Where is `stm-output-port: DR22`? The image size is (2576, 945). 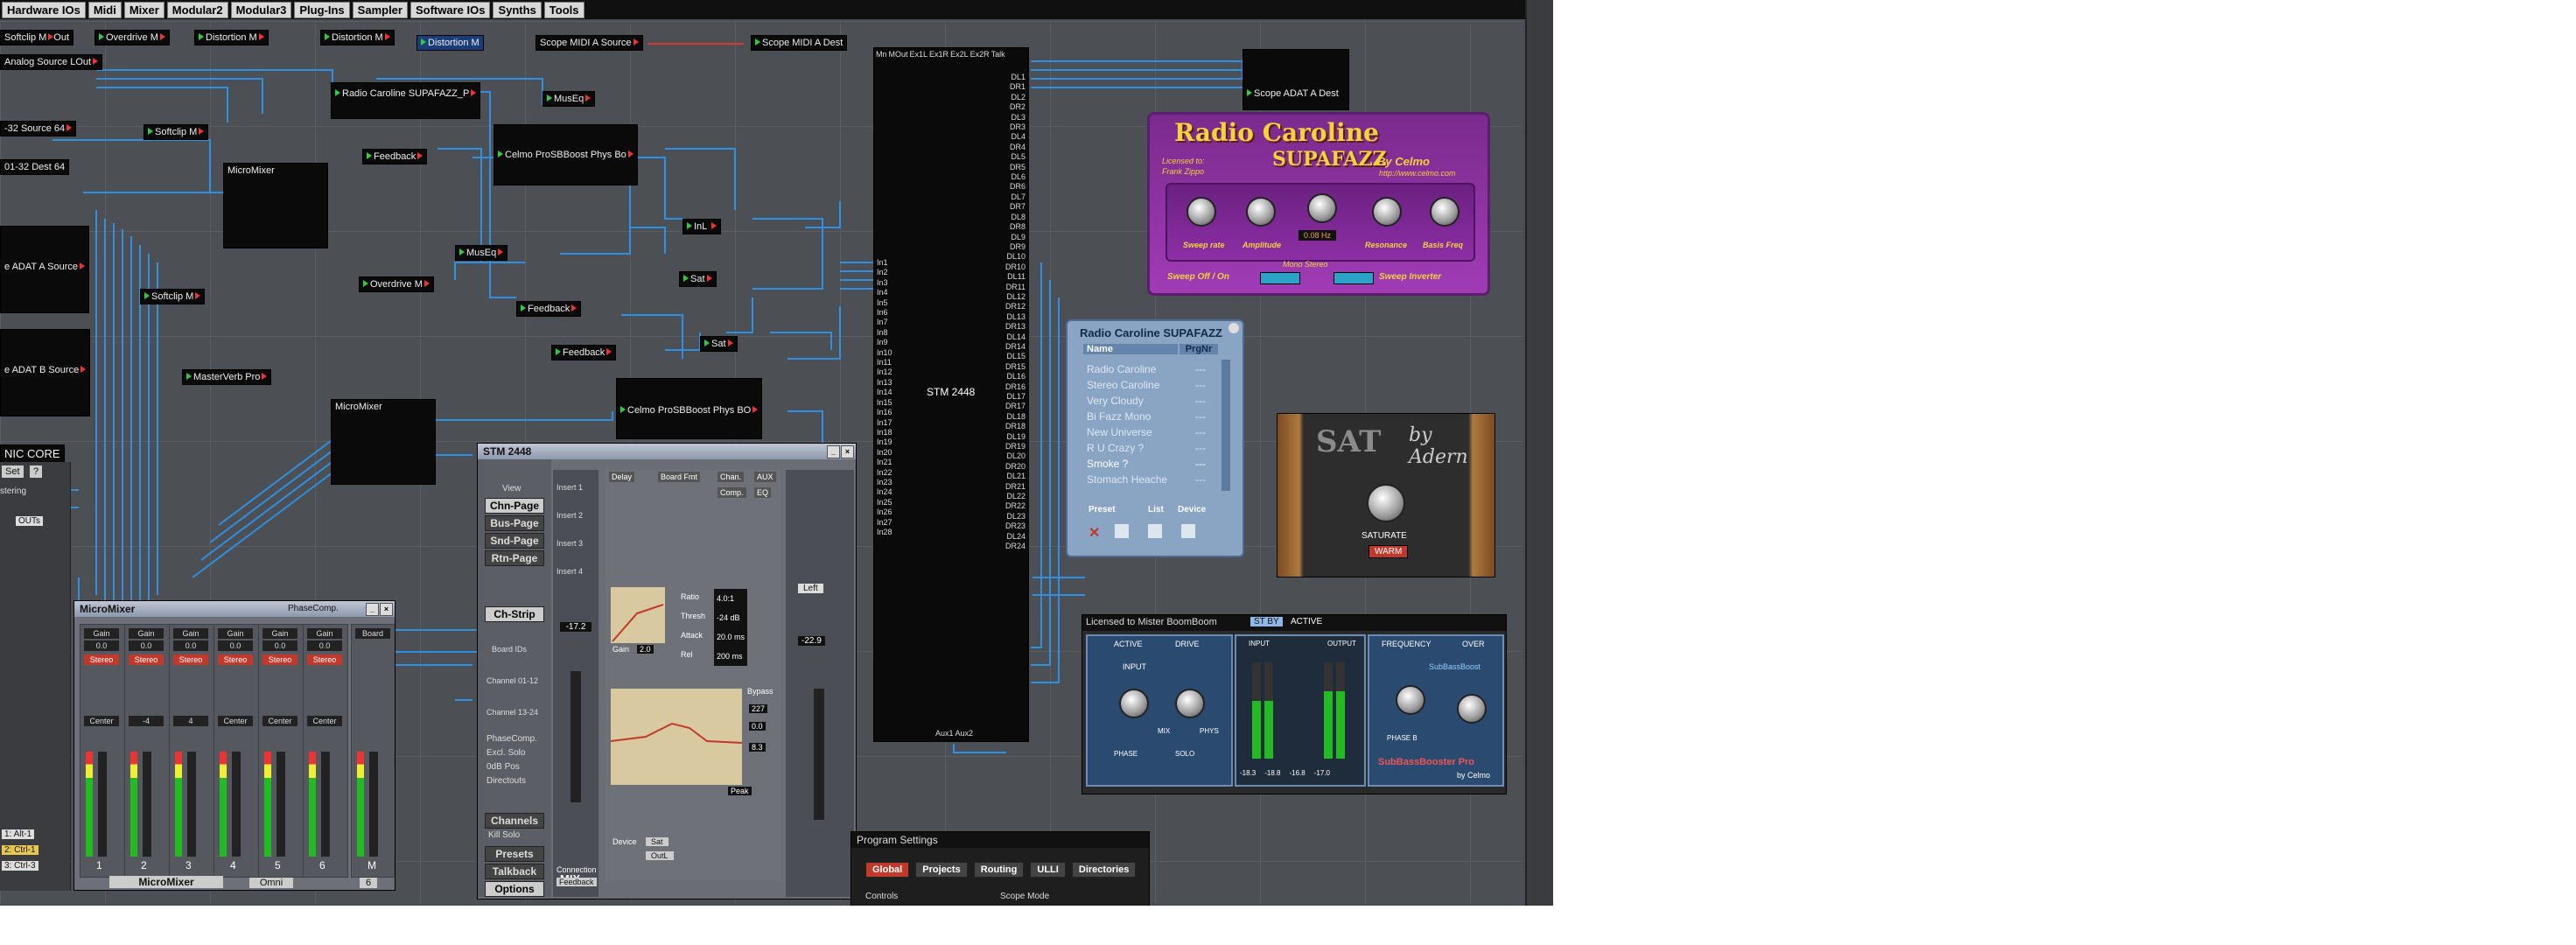
stm-output-port: DR22 is located at coordinates (1015, 506).